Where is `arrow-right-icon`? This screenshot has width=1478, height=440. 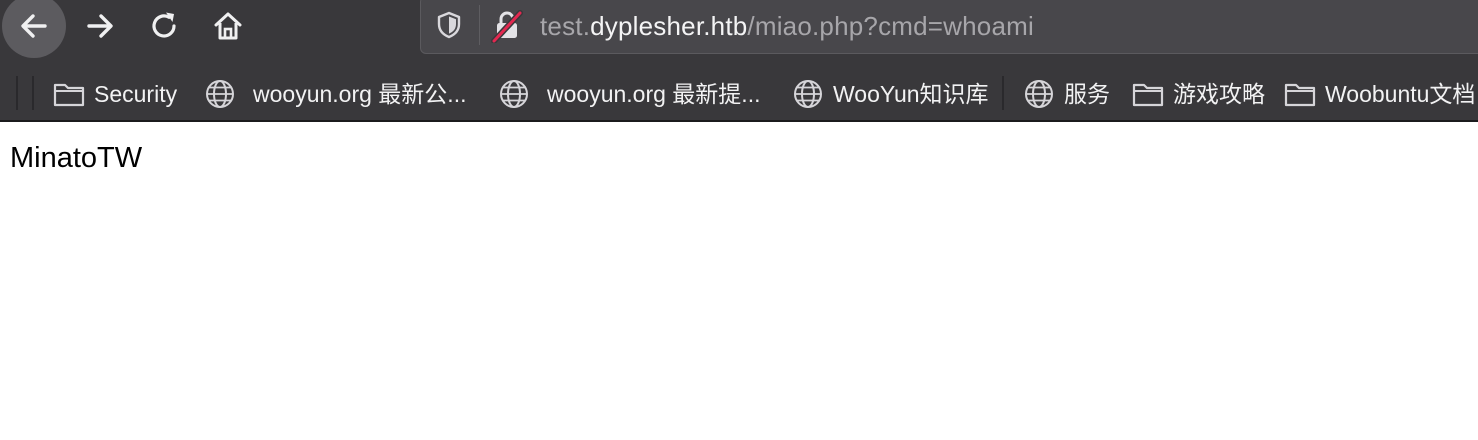 arrow-right-icon is located at coordinates (100, 26).